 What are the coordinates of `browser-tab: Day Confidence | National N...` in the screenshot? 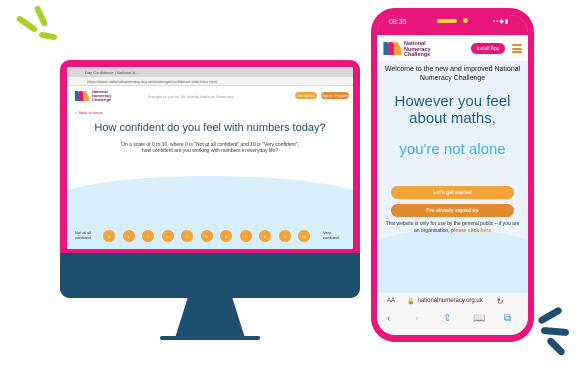 It's located at (210, 72).